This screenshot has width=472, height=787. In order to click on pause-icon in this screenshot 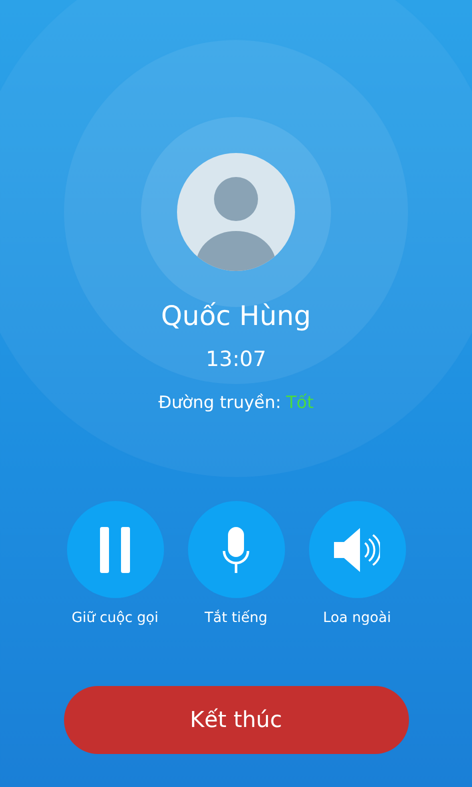, I will do `click(115, 549)`.